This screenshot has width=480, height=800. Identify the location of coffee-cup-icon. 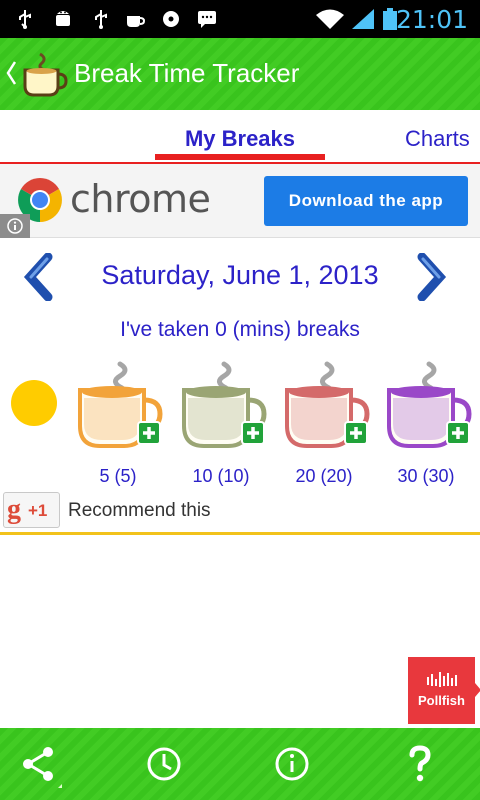
(136, 21).